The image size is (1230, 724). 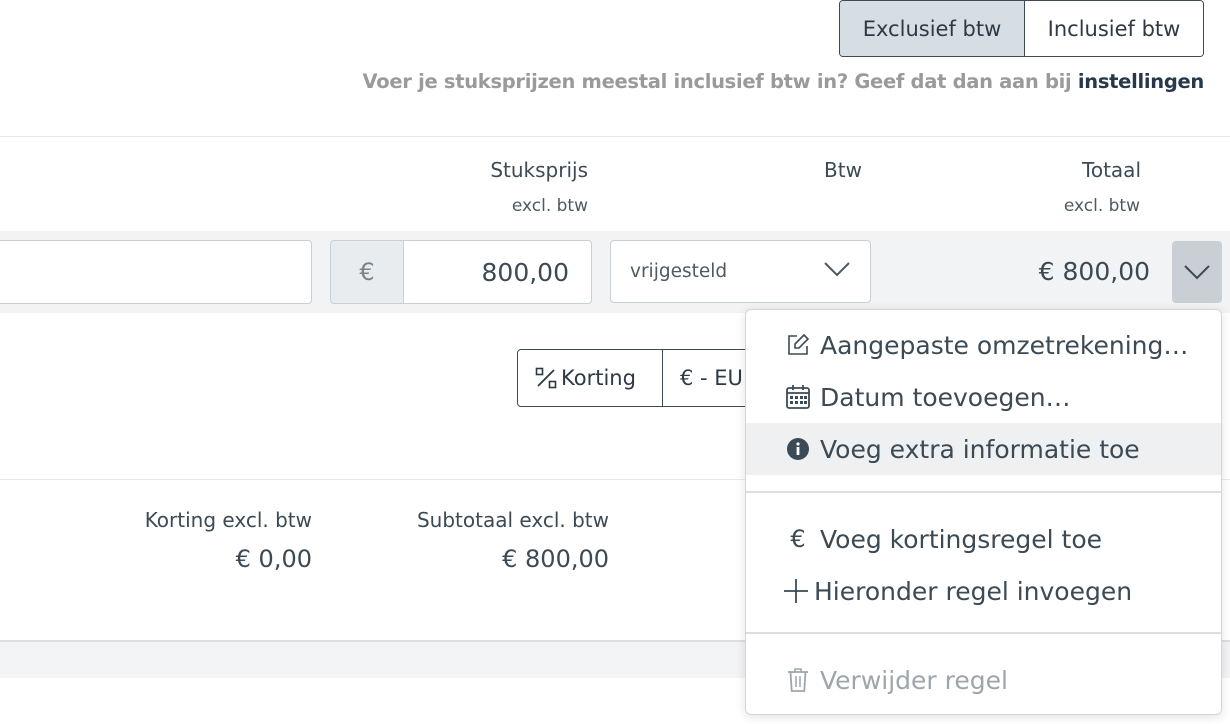 What do you see at coordinates (914, 680) in the screenshot?
I see `menu-item-label: Verwijder regel` at bounding box center [914, 680].